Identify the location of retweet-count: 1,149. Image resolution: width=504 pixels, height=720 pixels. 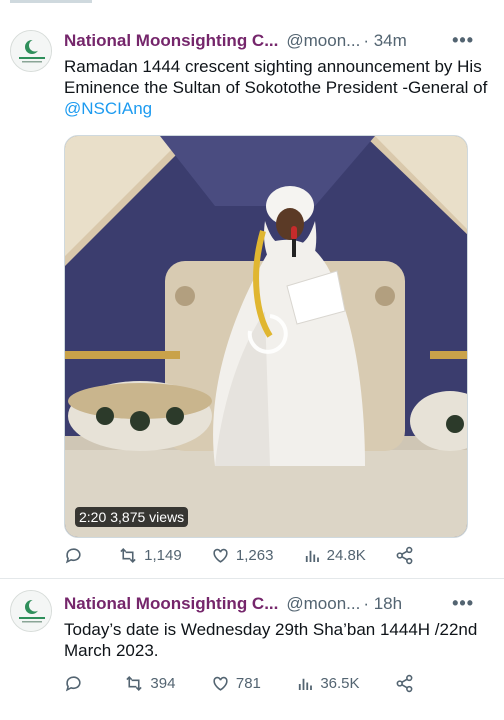
(163, 555).